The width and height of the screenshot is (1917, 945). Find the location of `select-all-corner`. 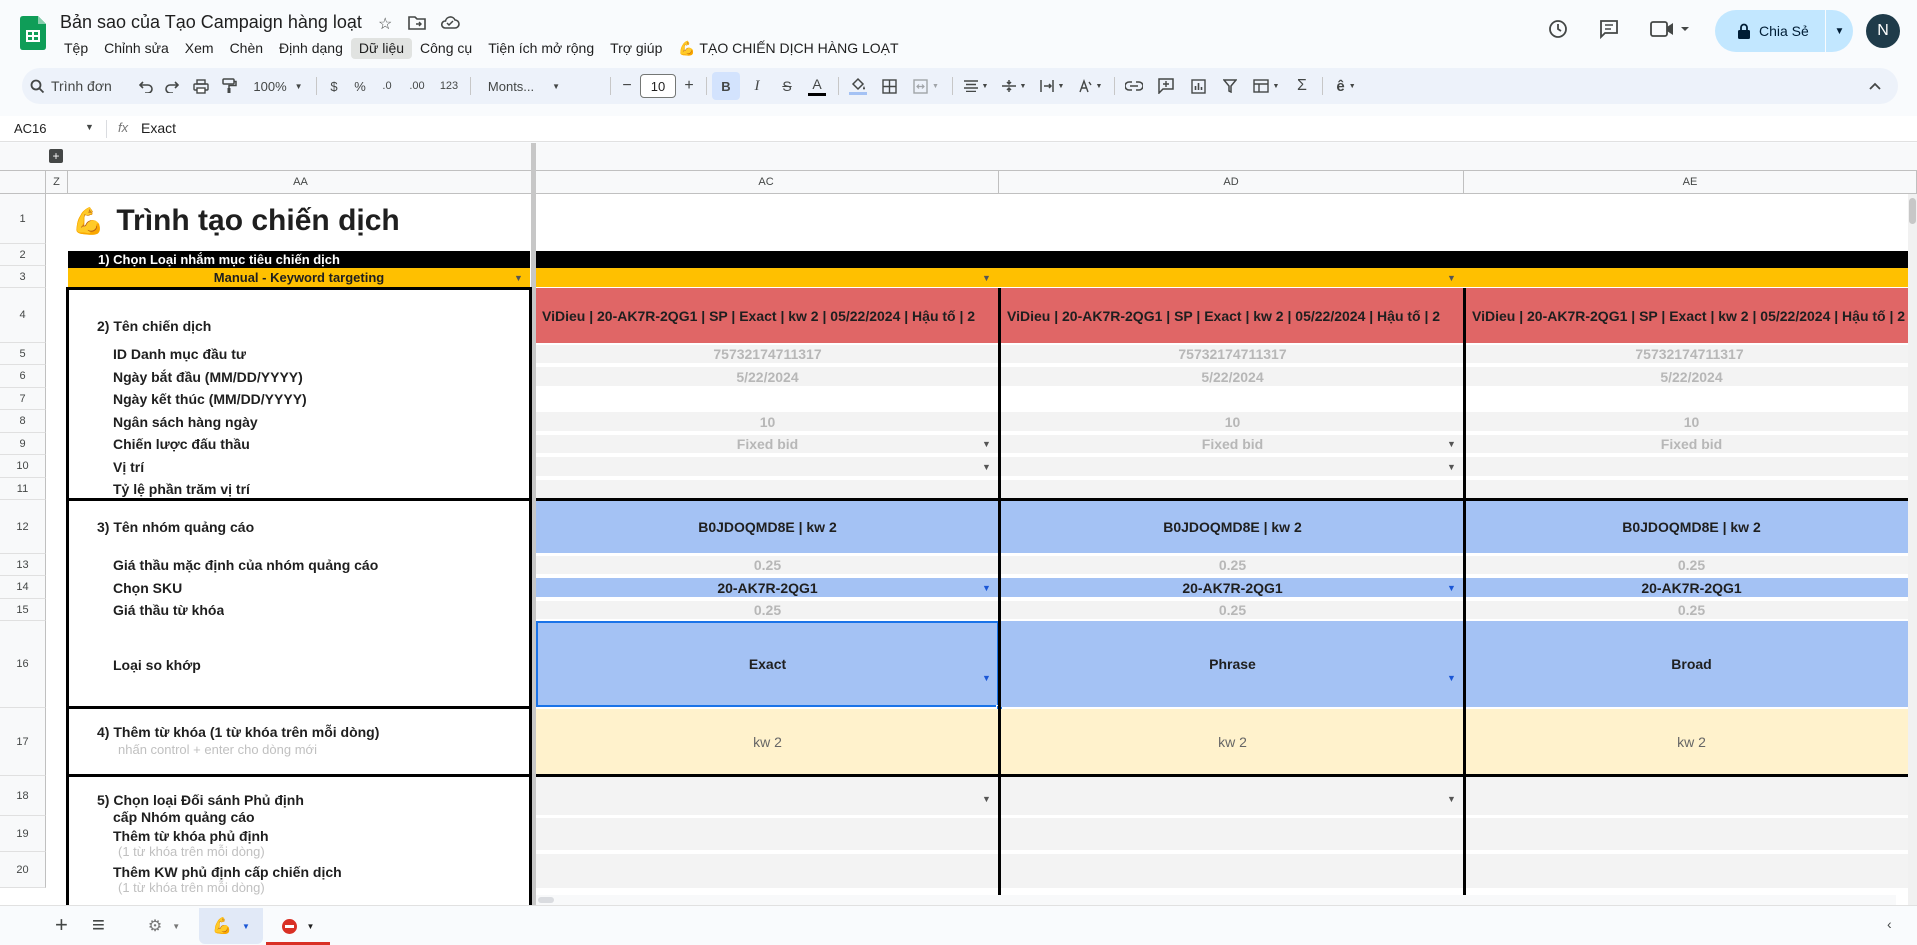

select-all-corner is located at coordinates (23, 182).